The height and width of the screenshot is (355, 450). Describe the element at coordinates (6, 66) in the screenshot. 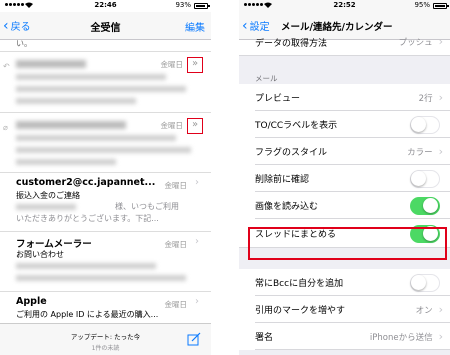

I see `reply-icon: ↶` at that location.